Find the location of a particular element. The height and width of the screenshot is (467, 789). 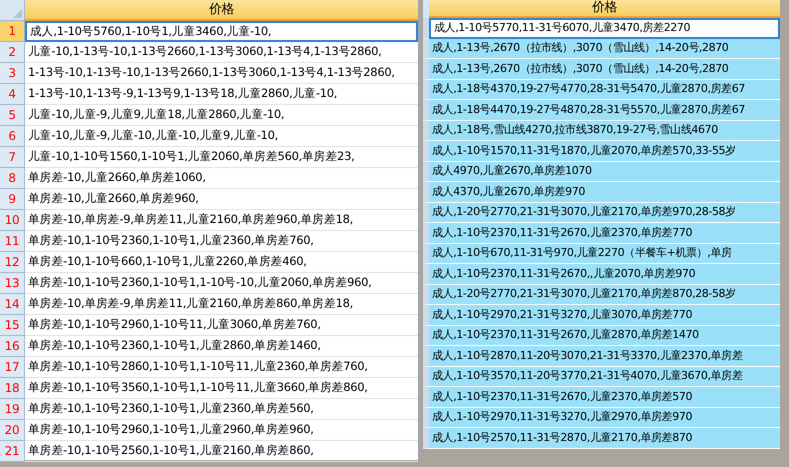

table-cell: 成人,1-10号2370,11-31号2670,,儿童2070,单房差970 is located at coordinates (604, 274).